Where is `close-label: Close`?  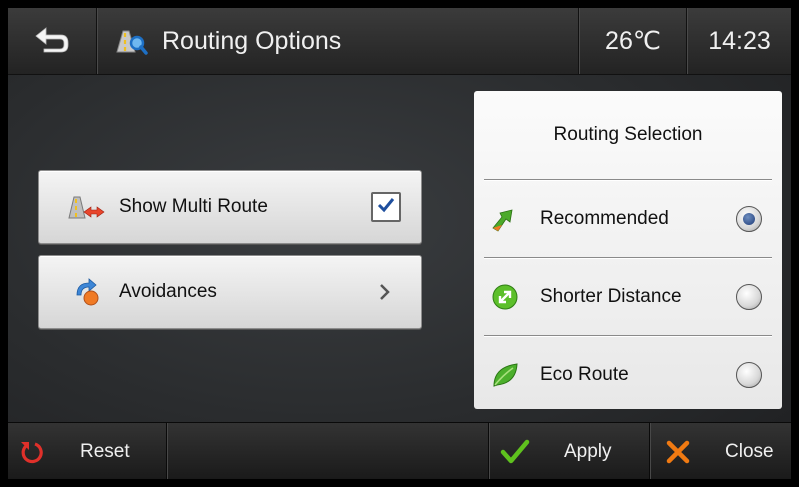
close-label: Close is located at coordinates (749, 451).